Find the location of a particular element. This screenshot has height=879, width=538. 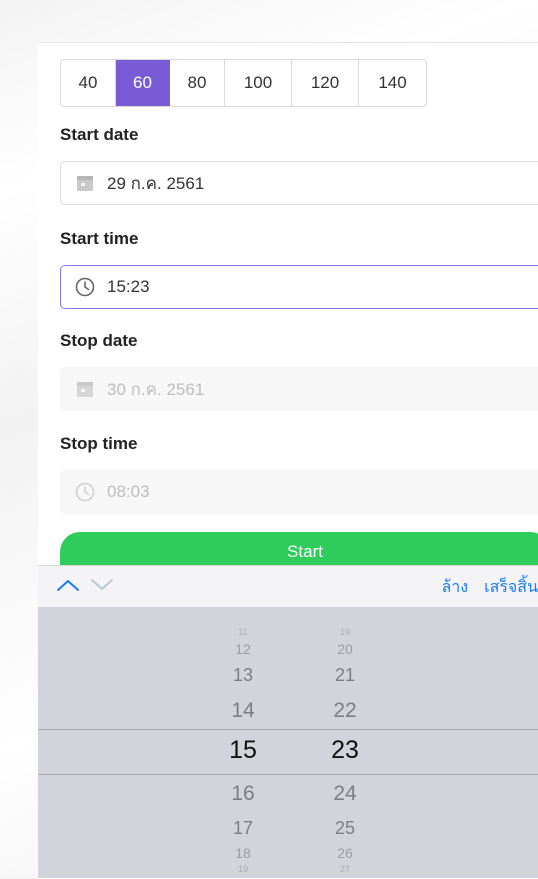

stop-time-value: 08:03 is located at coordinates (128, 491).